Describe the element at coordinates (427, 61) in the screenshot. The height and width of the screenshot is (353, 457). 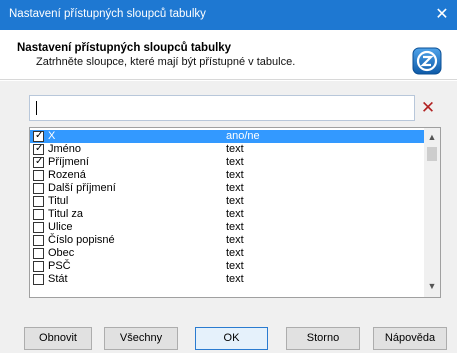
I see `app-logo-icon` at that location.